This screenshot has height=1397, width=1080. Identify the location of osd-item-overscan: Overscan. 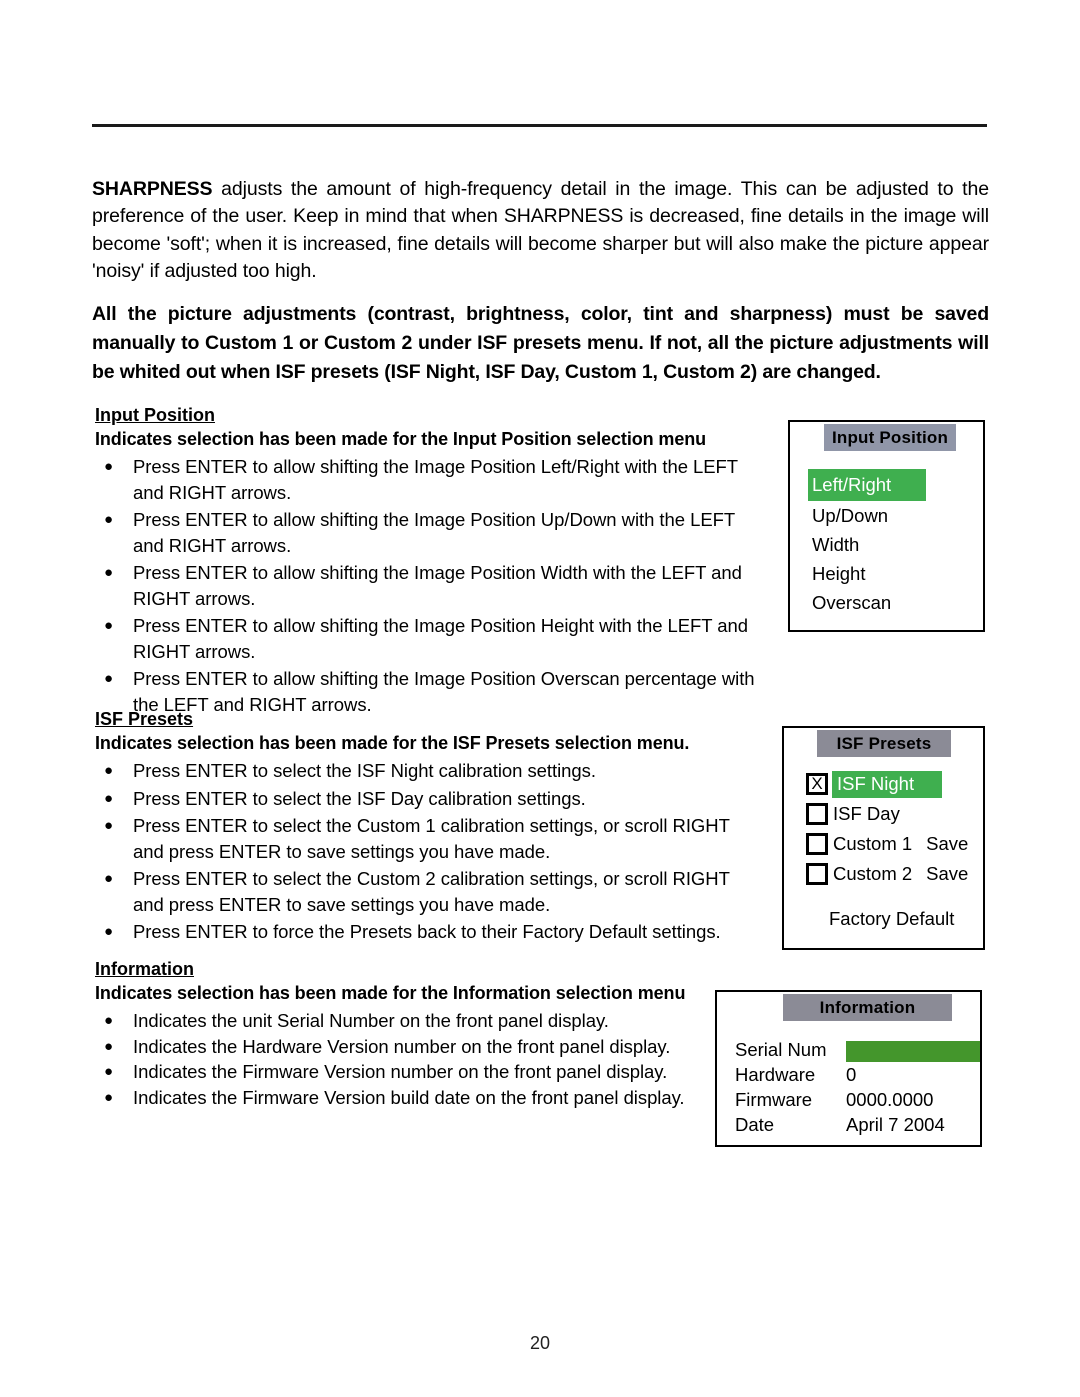
(869, 602).